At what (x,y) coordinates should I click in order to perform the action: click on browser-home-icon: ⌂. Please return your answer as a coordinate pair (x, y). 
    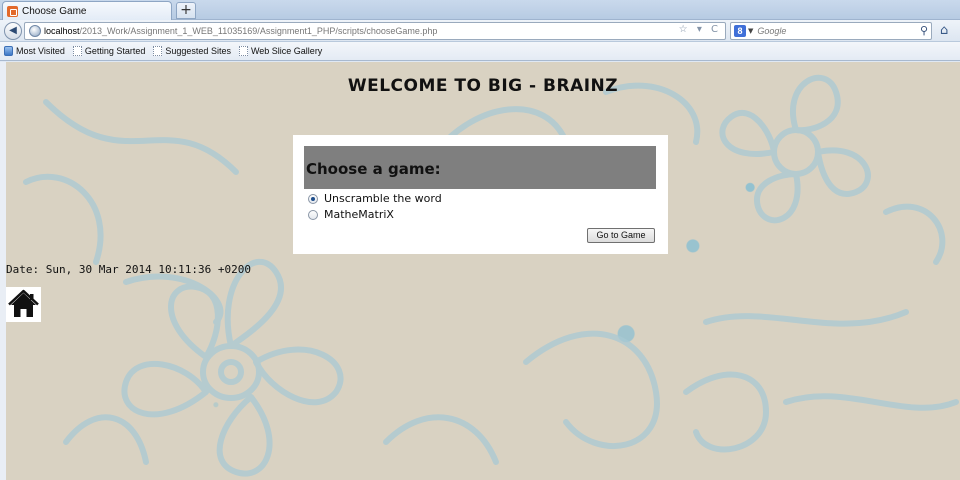
    Looking at the image, I should click on (944, 30).